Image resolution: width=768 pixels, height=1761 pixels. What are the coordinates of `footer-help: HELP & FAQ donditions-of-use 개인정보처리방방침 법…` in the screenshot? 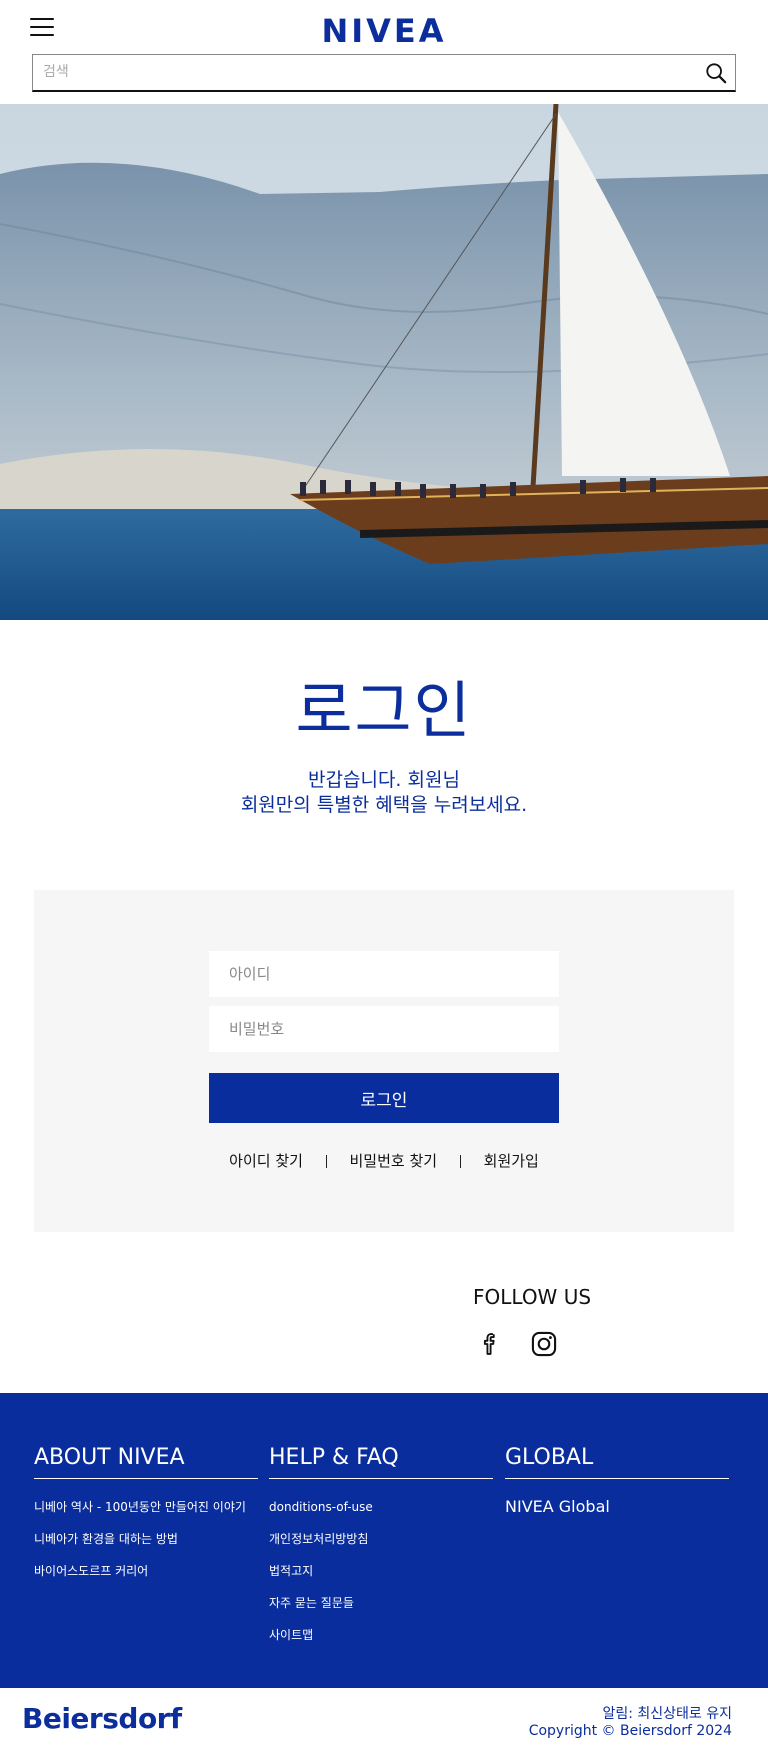 It's located at (381, 1548).